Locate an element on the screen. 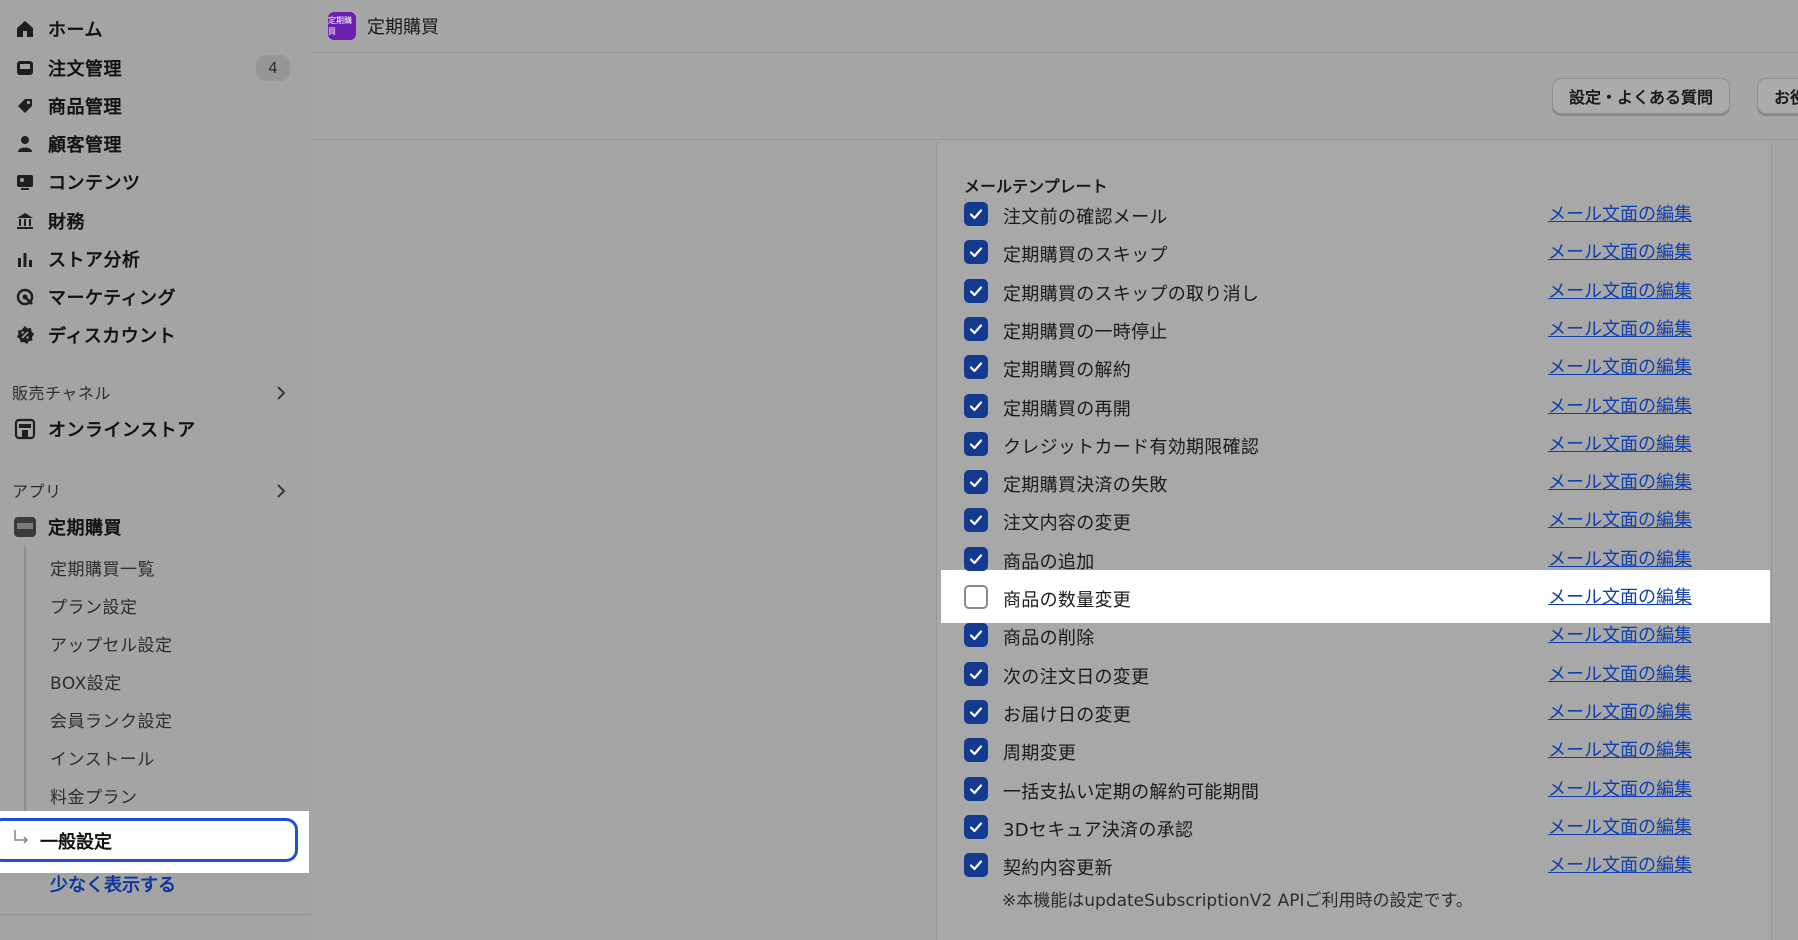  checkbox-label: 商品の数量変更 is located at coordinates (1067, 600).